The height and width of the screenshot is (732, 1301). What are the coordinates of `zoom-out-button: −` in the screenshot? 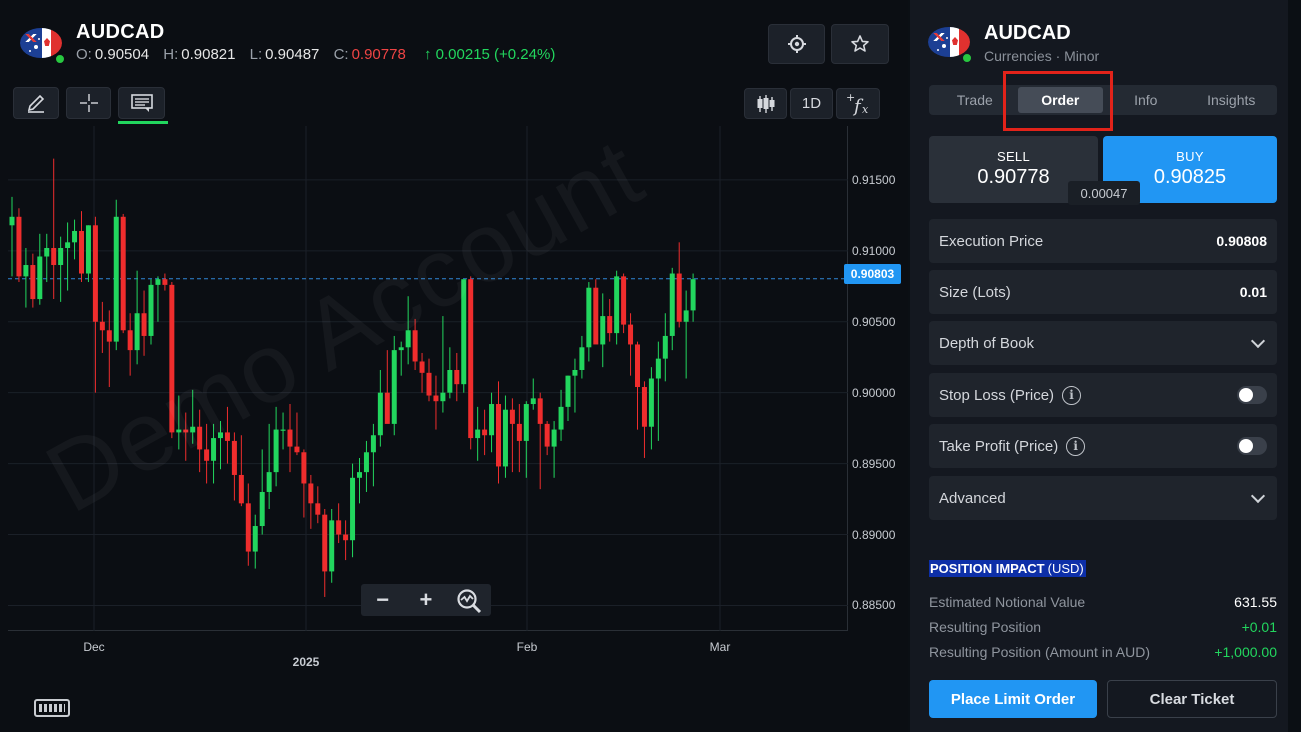 It's located at (383, 600).